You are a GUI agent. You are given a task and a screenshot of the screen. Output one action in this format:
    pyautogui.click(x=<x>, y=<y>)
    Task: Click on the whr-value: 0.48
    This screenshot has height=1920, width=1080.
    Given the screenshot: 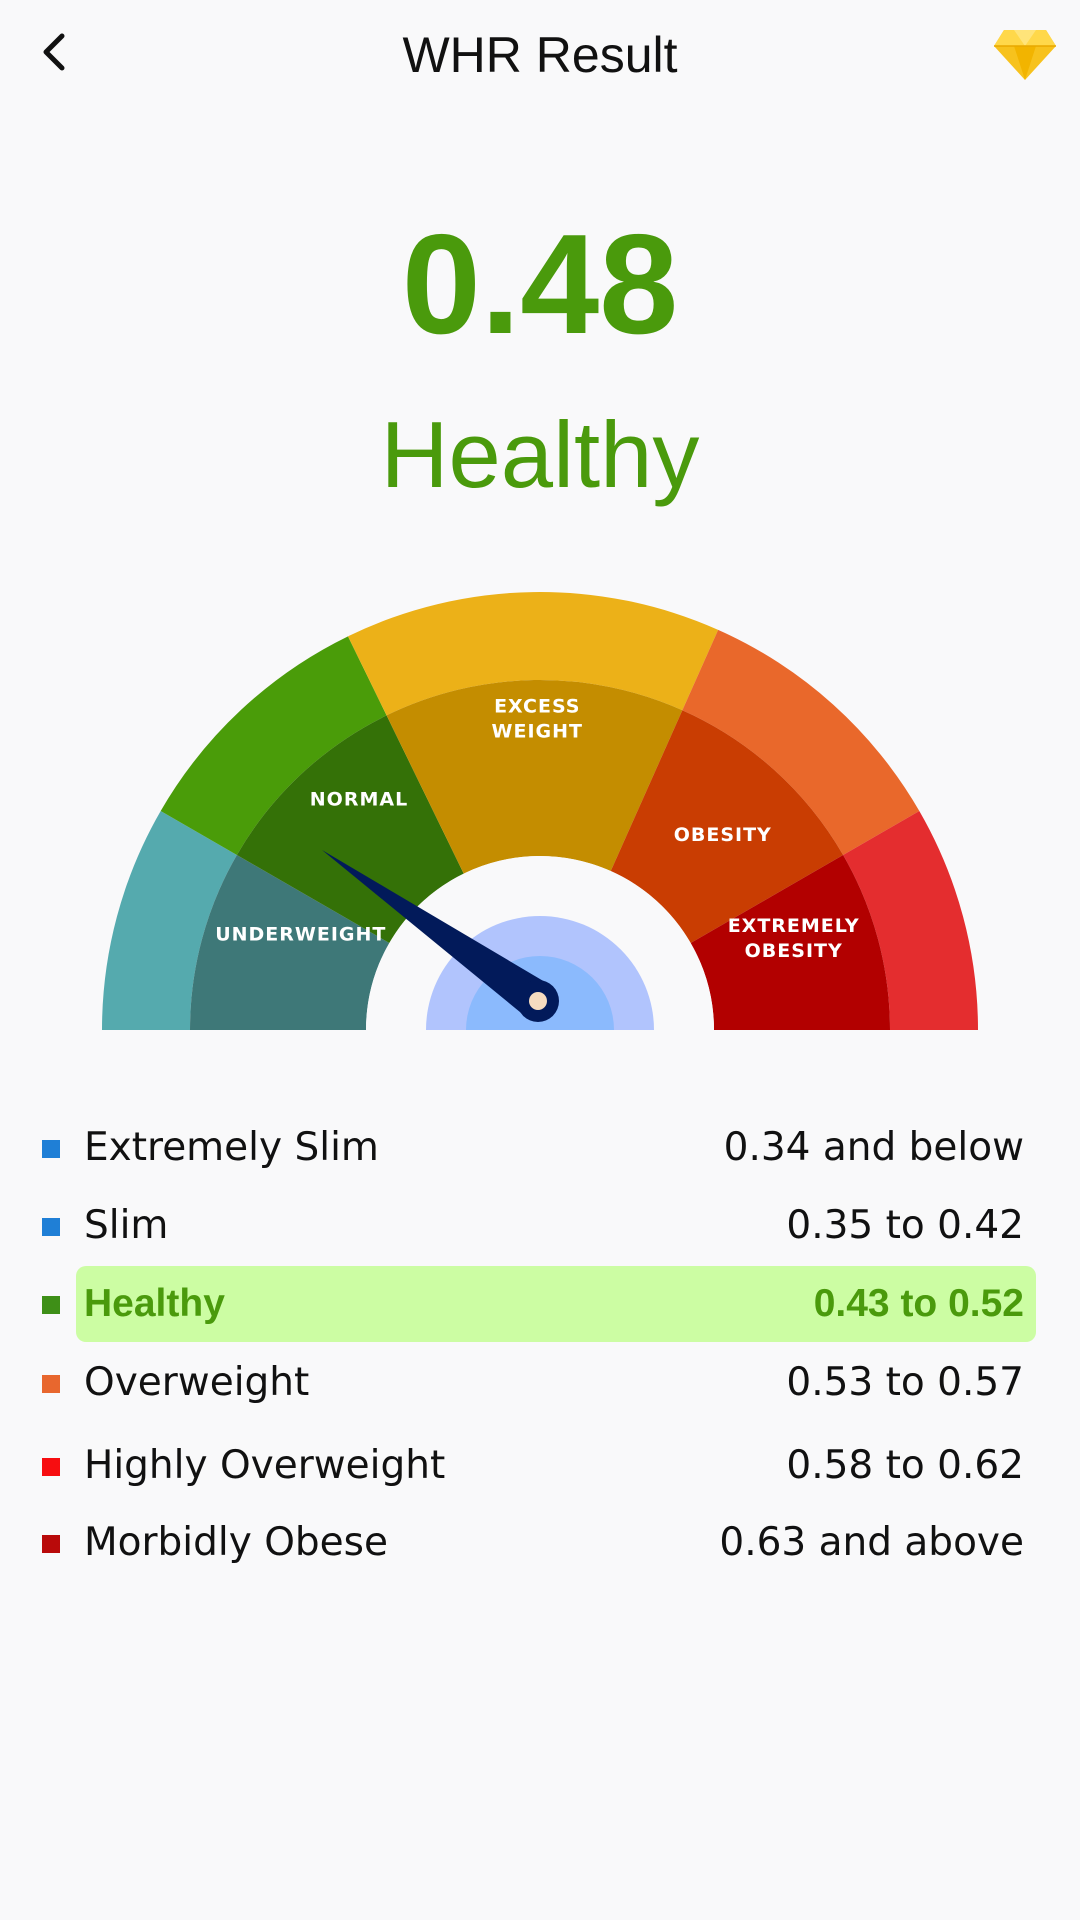 What is the action you would take?
    pyautogui.click(x=540, y=284)
    